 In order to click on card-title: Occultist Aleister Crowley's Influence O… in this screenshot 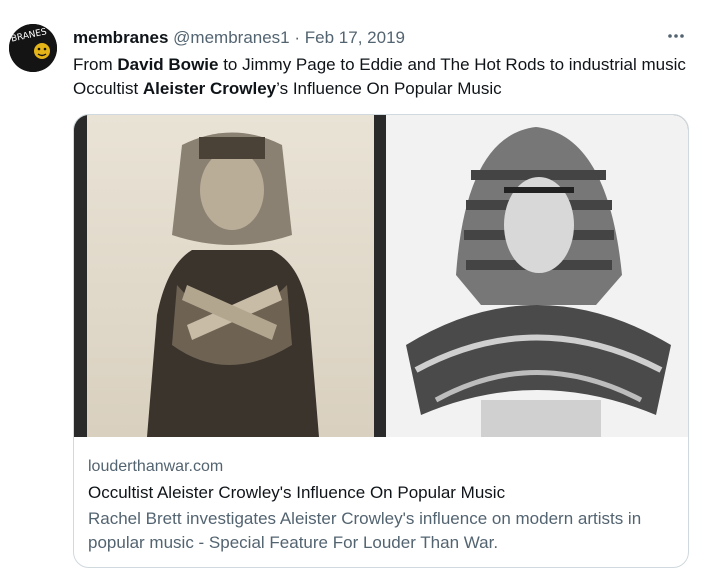, I will do `click(297, 492)`.